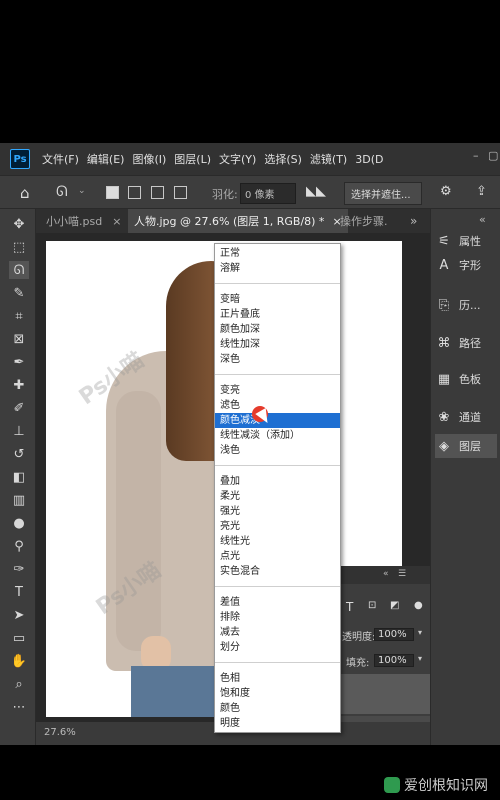 Image resolution: width=500 pixels, height=800 pixels. Describe the element at coordinates (19, 247) in the screenshot. I see `marquee-tool-icon: ⬚` at that location.